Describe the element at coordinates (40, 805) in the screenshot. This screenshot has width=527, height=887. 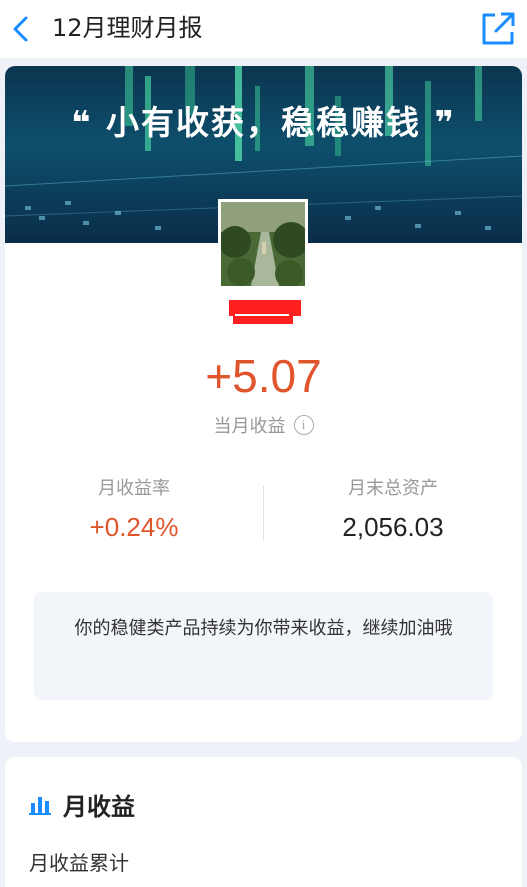
I see `bar-chart-icon` at that location.